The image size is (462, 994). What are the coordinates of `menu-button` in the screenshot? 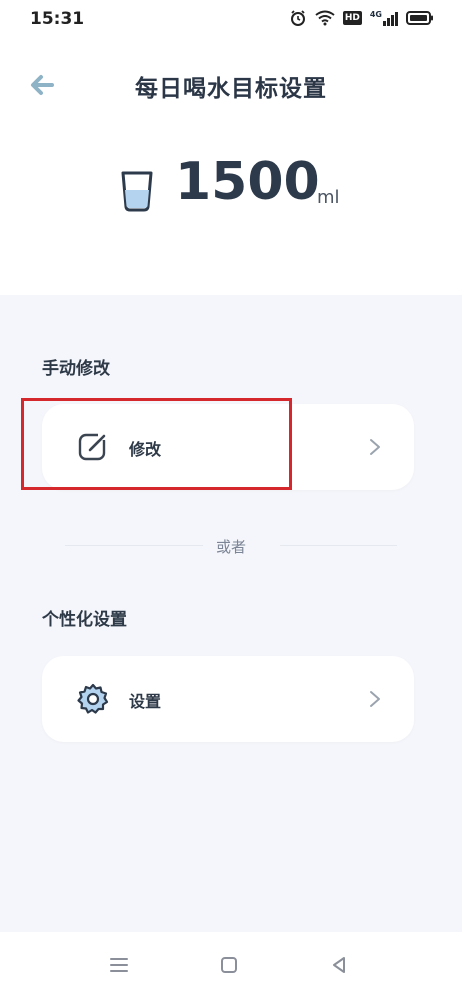 It's located at (119, 965).